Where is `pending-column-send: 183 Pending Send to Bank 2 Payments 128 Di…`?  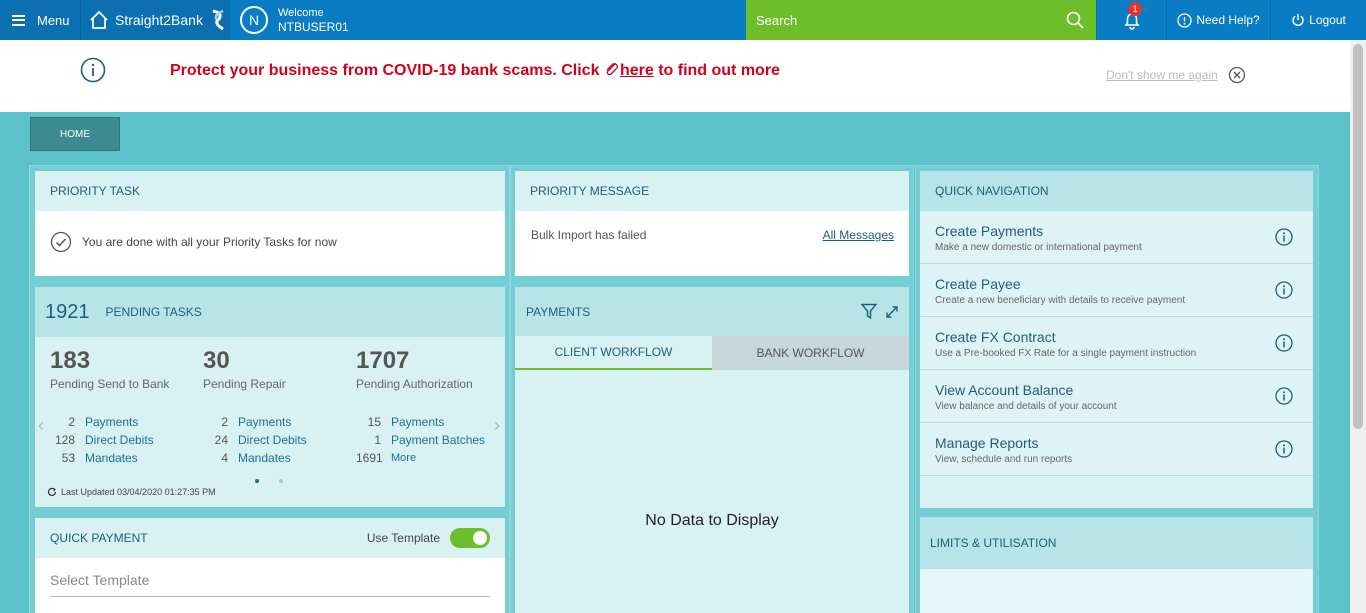 pending-column-send: 183 Pending Send to Bank 2 Payments 128 Di… is located at coordinates (126, 407).